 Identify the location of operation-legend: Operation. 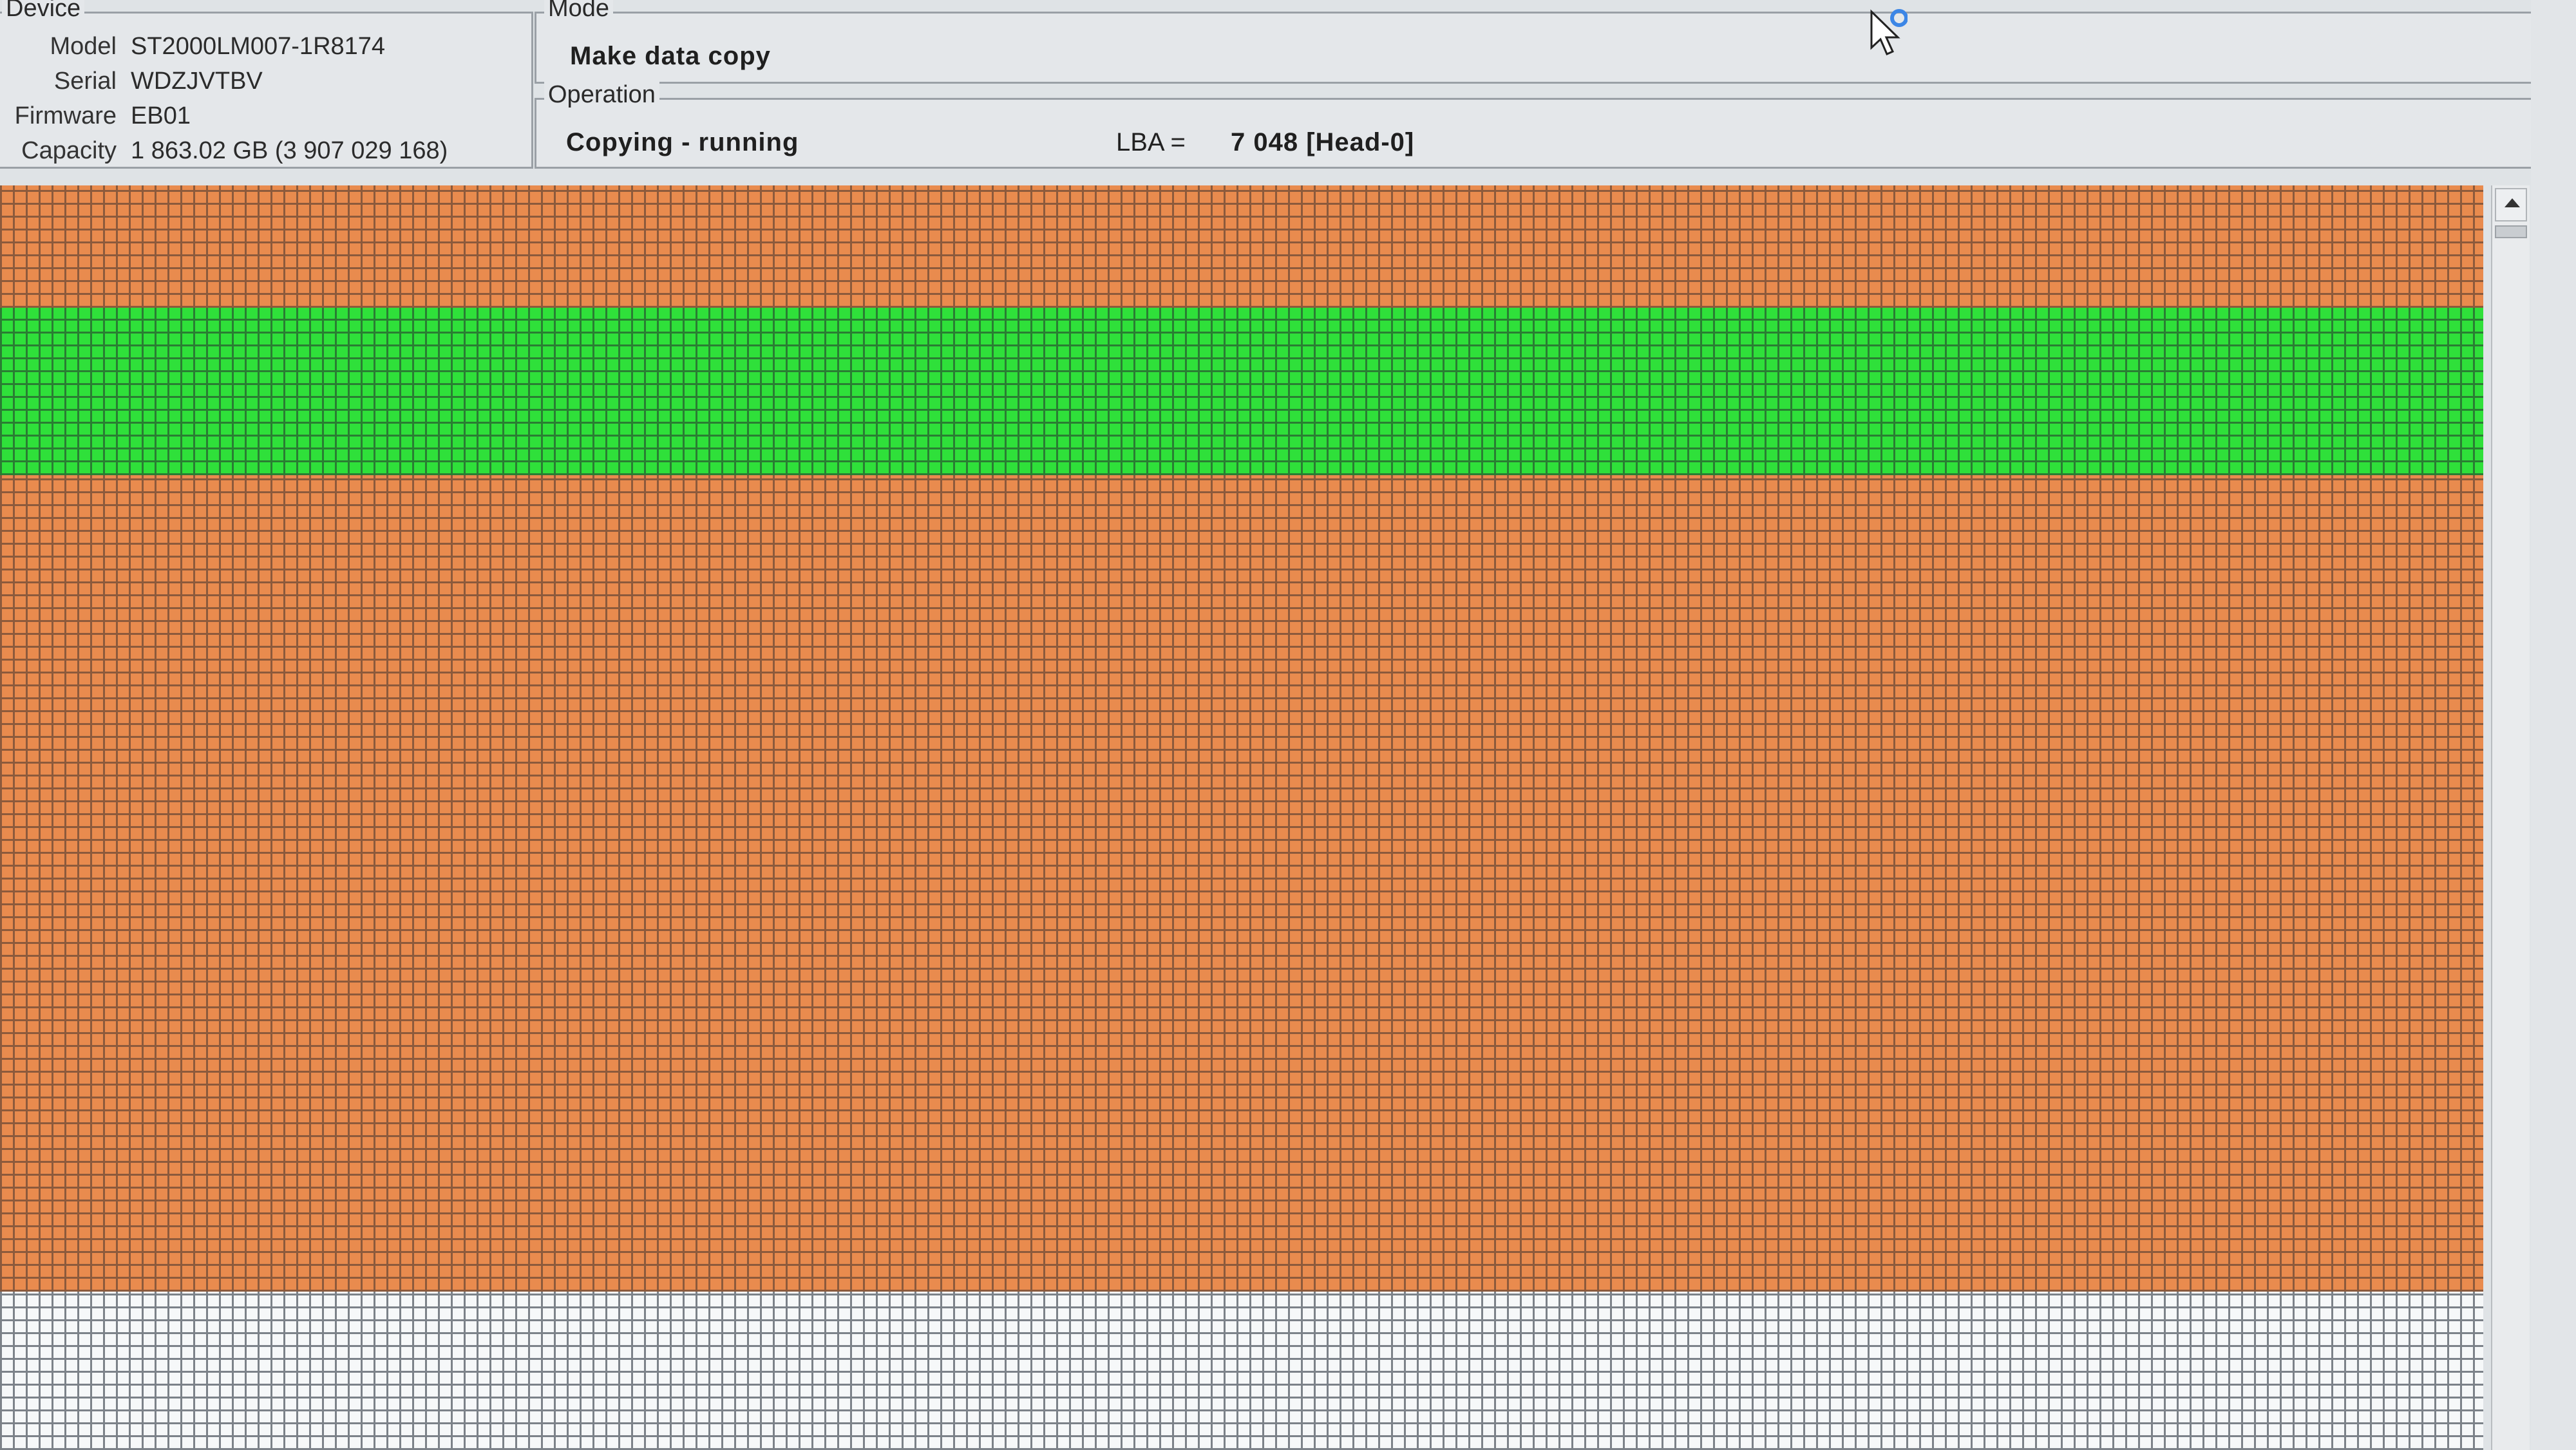
(602, 95).